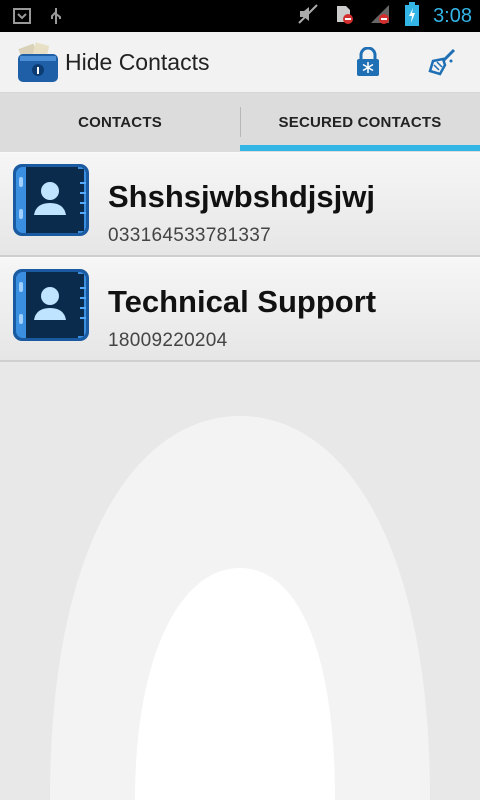 This screenshot has width=480, height=800. What do you see at coordinates (137, 62) in the screenshot?
I see `app-title: Hide Contacts` at bounding box center [137, 62].